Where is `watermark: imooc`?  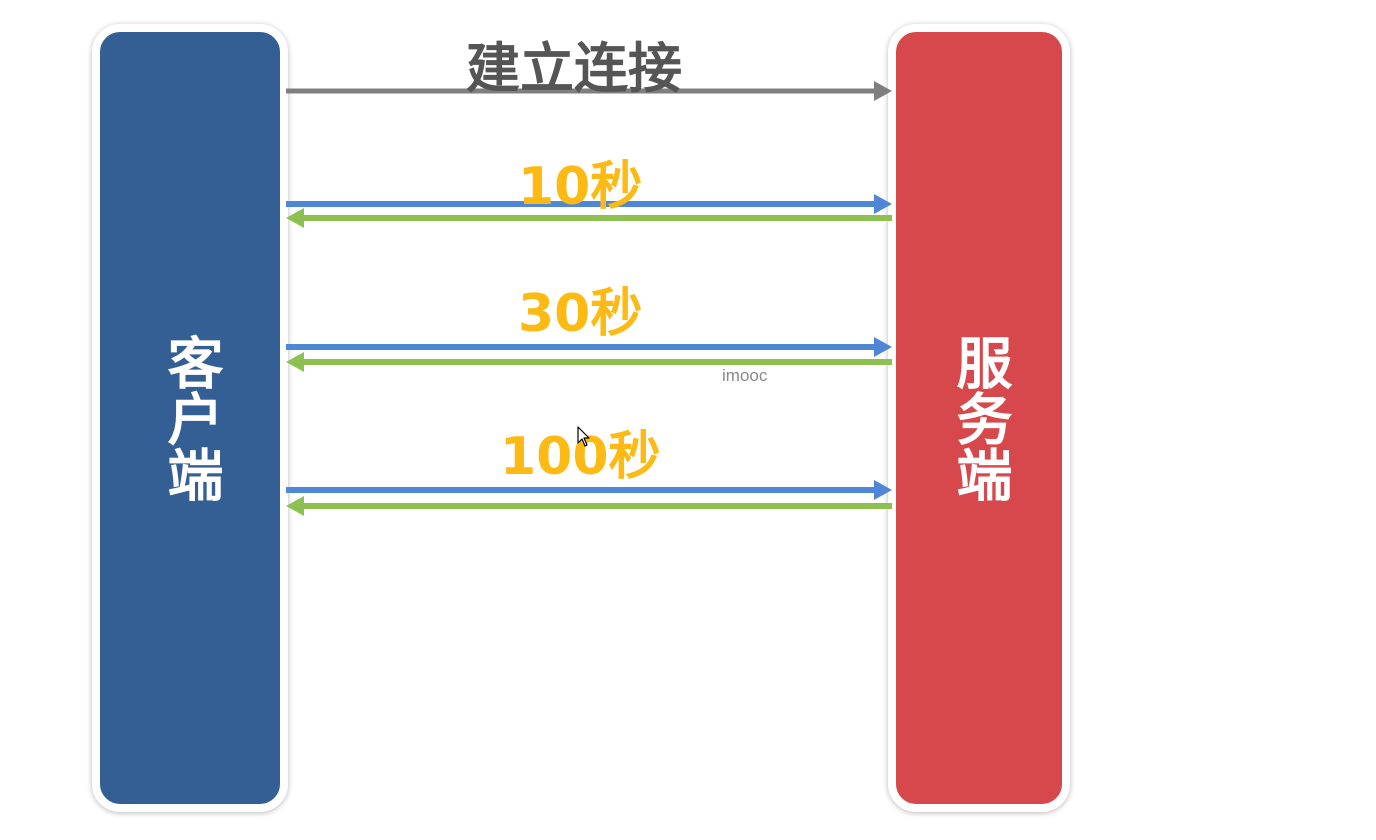 watermark: imooc is located at coordinates (745, 375).